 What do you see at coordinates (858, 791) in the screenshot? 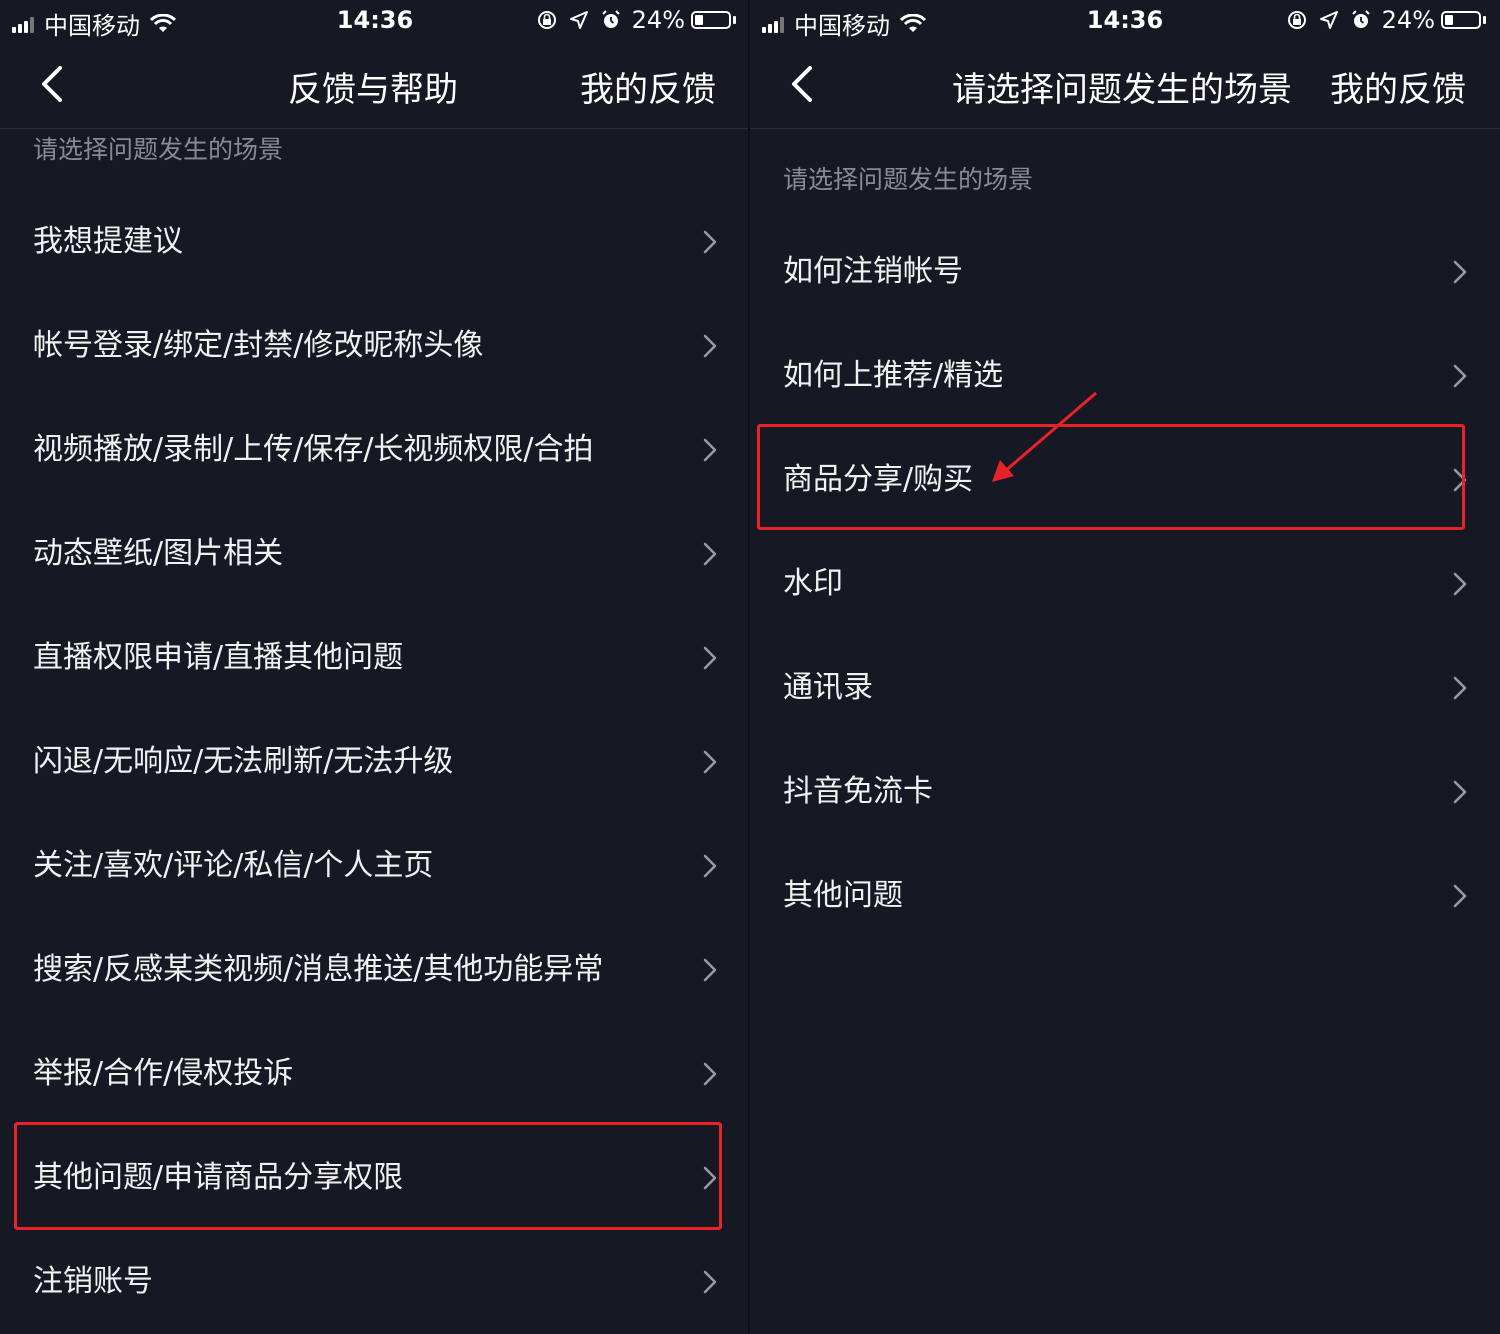
I see `list-item-label: 抖音免流卡` at bounding box center [858, 791].